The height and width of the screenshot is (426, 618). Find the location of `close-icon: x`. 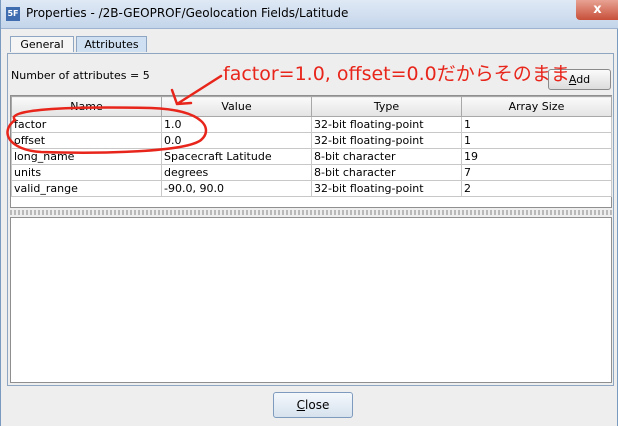

close-icon: x is located at coordinates (597, 10).